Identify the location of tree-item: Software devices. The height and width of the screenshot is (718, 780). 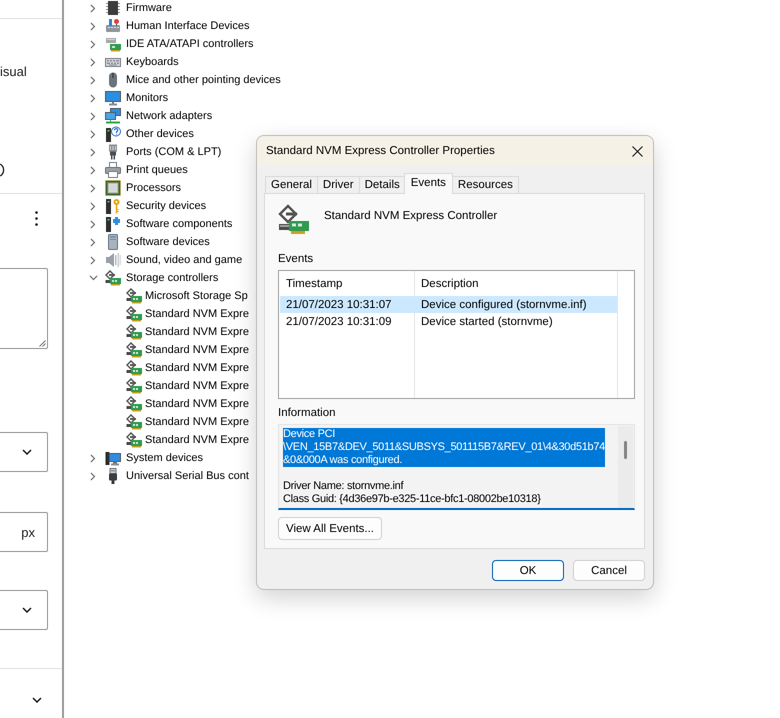
(168, 242).